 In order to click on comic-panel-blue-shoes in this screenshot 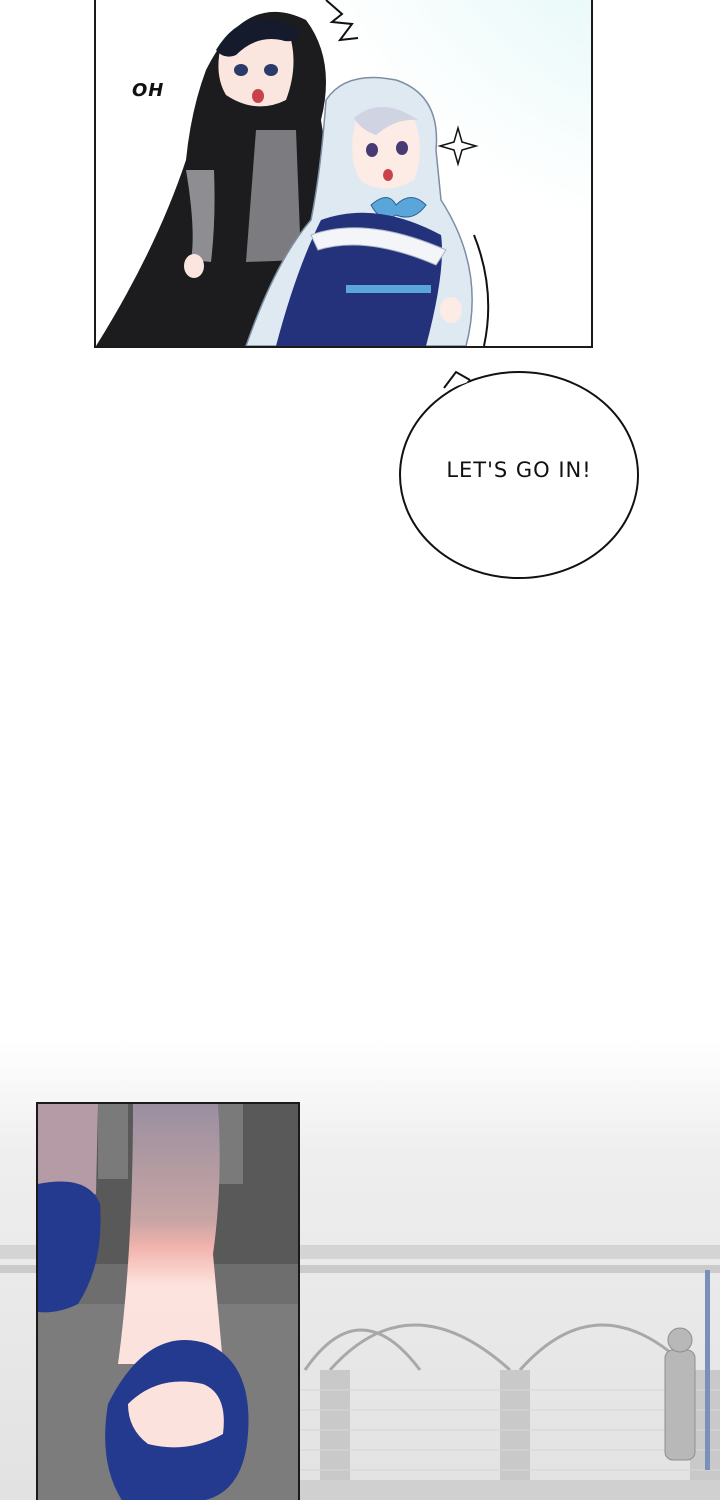, I will do `click(168, 1301)`.